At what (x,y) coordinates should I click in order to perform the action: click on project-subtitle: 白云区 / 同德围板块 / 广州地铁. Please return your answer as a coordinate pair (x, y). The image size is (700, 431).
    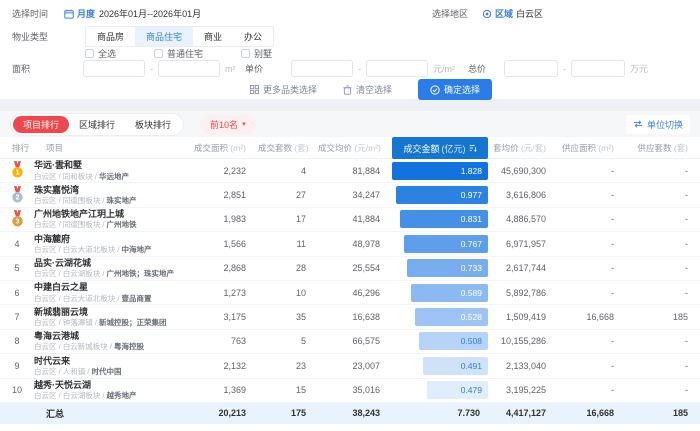
    Looking at the image, I should click on (110, 224).